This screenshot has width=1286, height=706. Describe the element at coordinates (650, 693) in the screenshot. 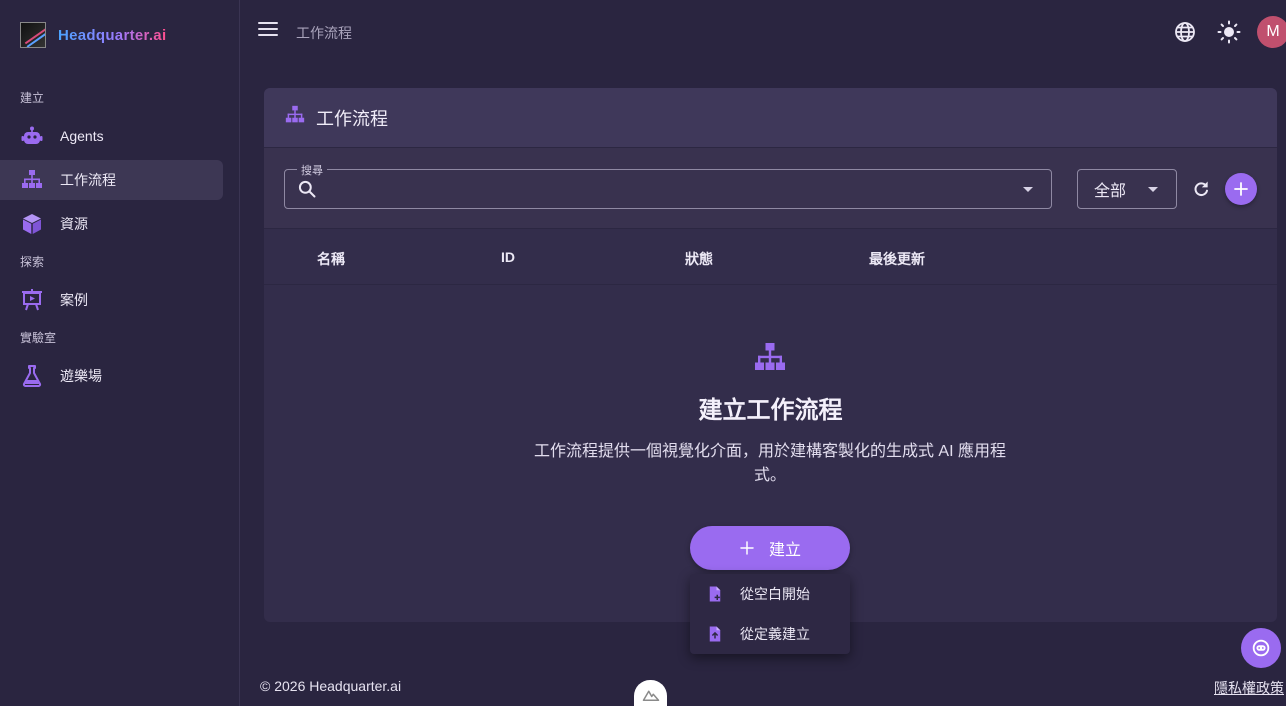

I see `nuxt-devtools-icon` at that location.